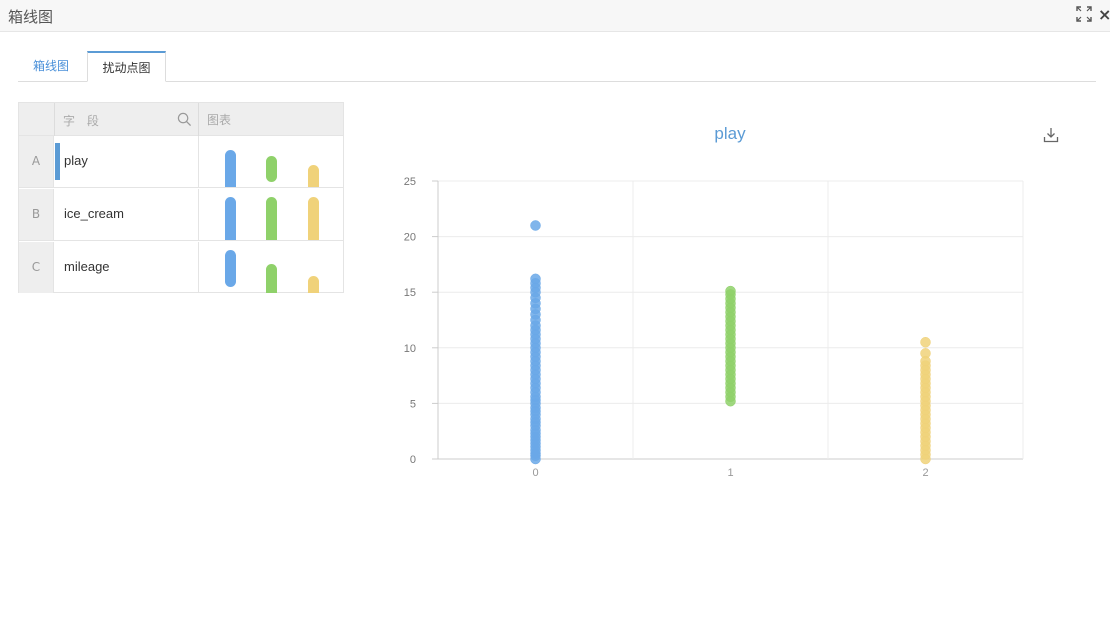 The image size is (1110, 623). Describe the element at coordinates (555, 16) in the screenshot. I see `window-titlebar: 箱线图 ×` at that location.